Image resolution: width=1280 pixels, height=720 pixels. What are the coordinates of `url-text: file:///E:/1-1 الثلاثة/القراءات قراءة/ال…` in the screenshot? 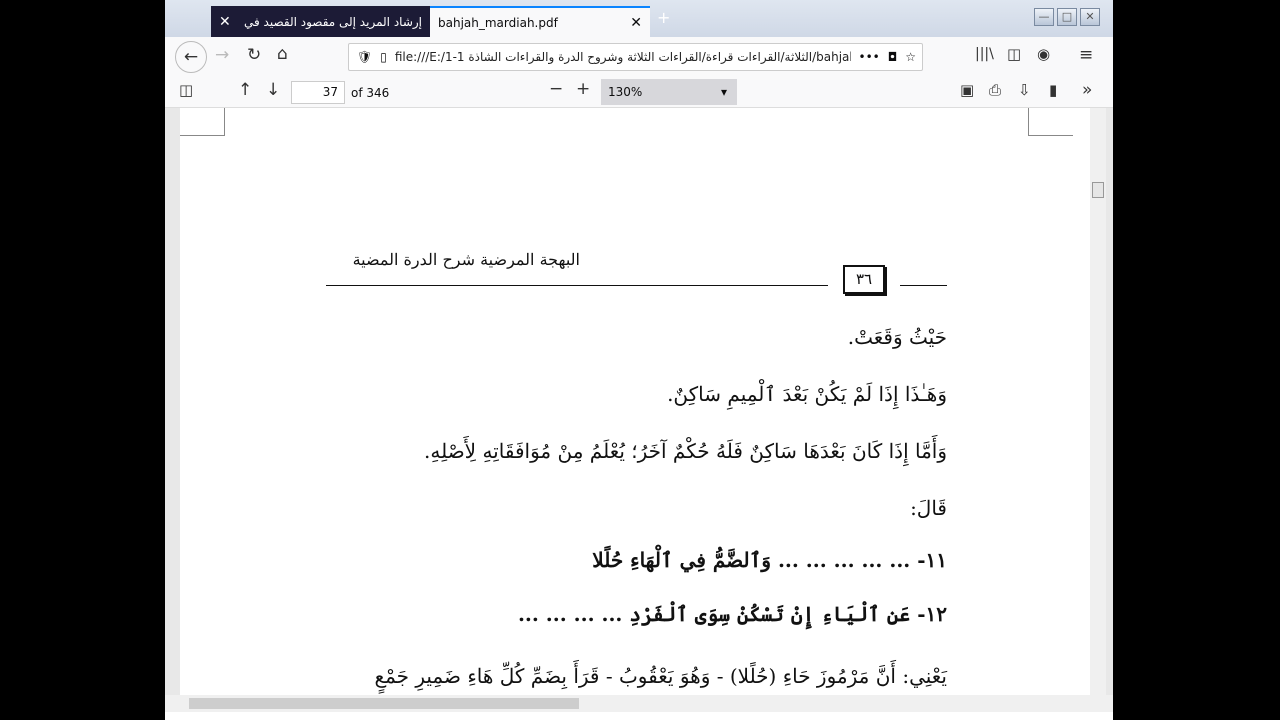 It's located at (623, 57).